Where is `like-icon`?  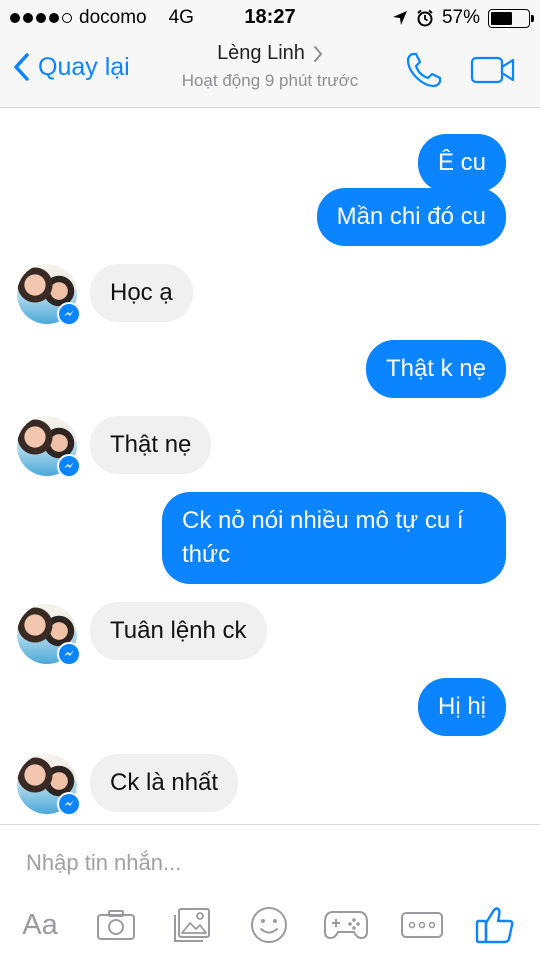
like-icon is located at coordinates (494, 925).